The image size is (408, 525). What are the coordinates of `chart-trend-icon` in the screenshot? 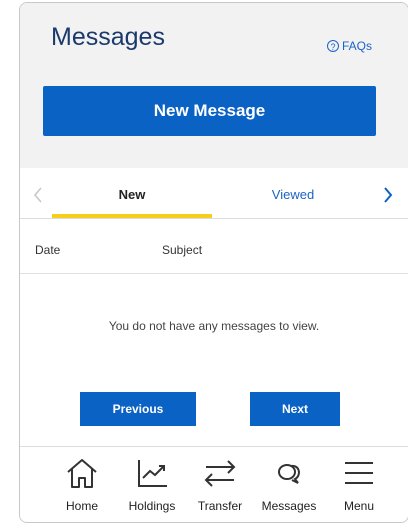 It's located at (152, 473).